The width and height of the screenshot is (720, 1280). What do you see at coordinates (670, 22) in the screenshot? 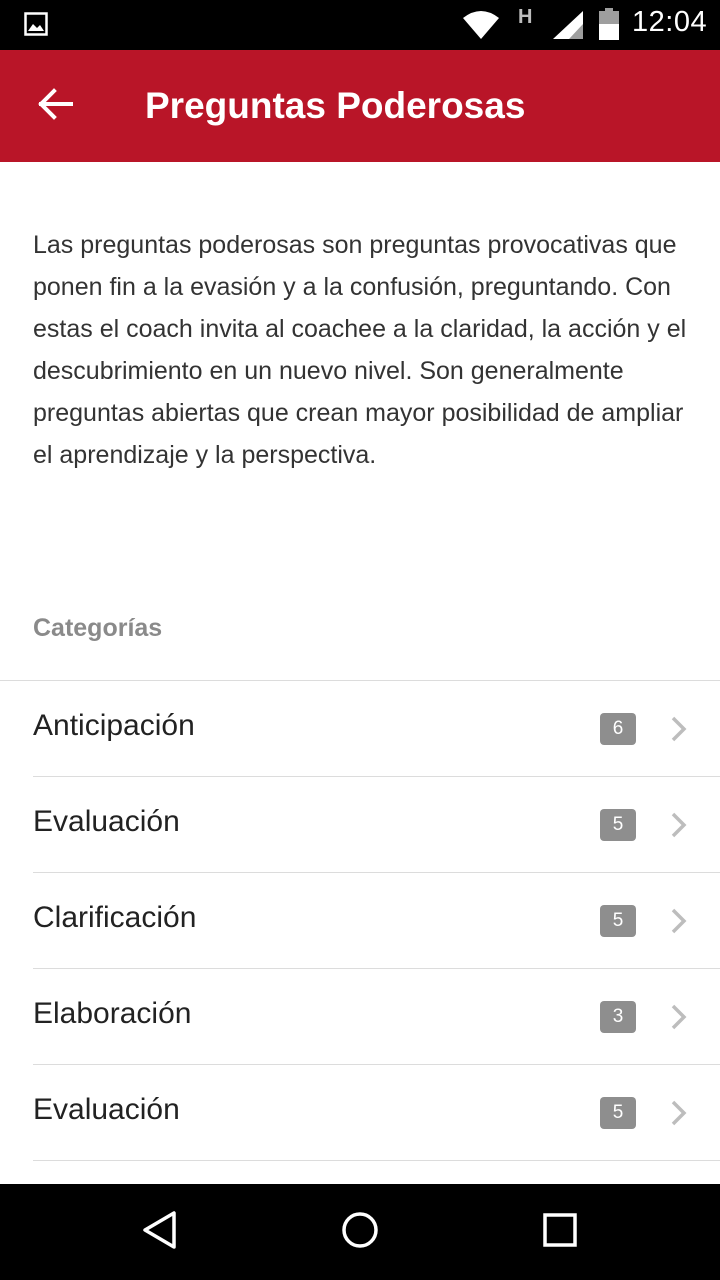
I see `status-clock: 12:04` at bounding box center [670, 22].